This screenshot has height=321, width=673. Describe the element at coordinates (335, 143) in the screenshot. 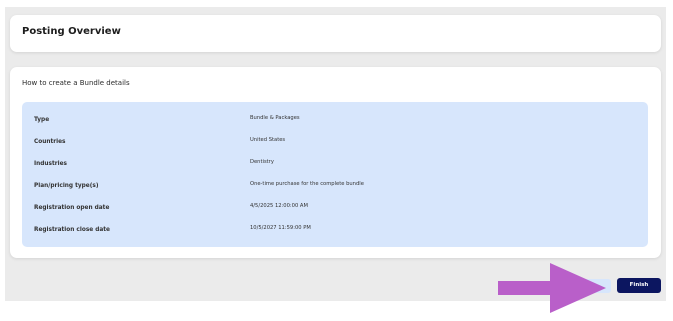

I see `detail-row-countries: Countries United States` at that location.